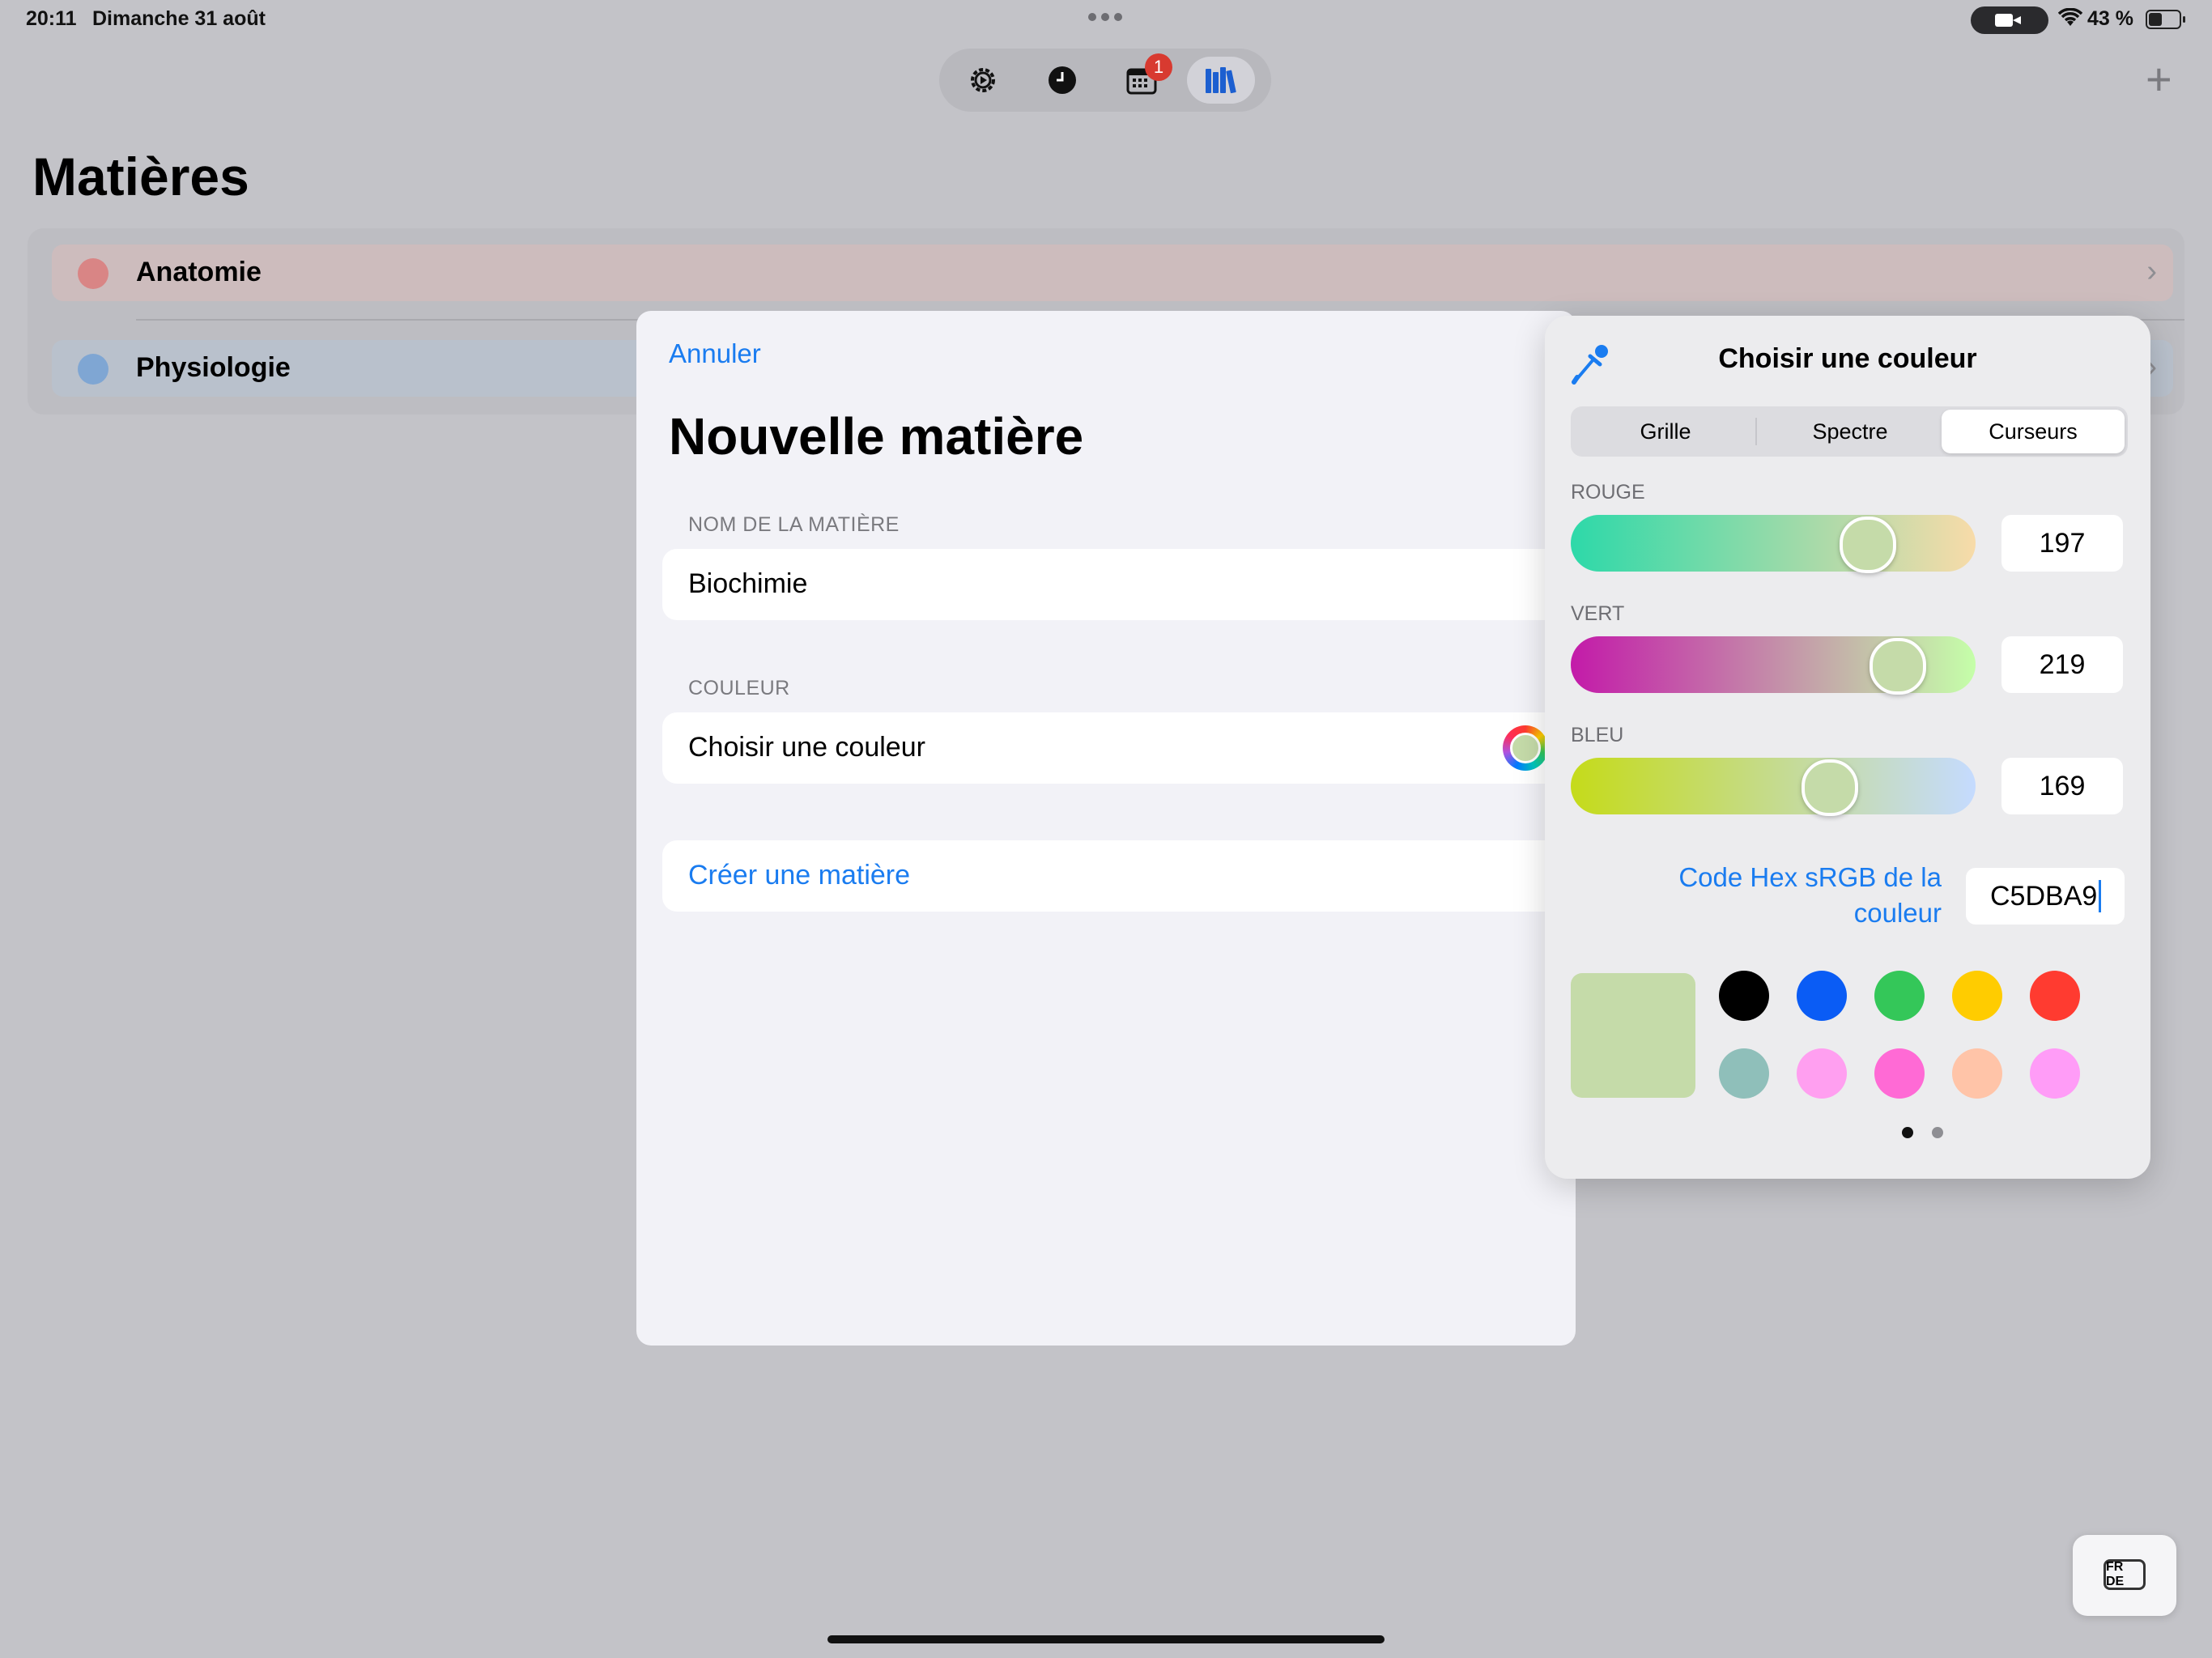 The width and height of the screenshot is (2212, 1658). I want to click on multitasking-dots, so click(1106, 17).